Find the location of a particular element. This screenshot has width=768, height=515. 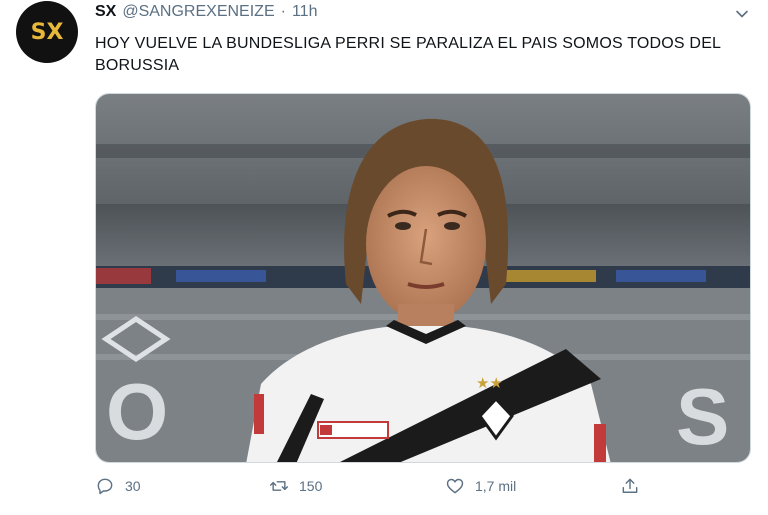

retweet-icon is located at coordinates (279, 486).